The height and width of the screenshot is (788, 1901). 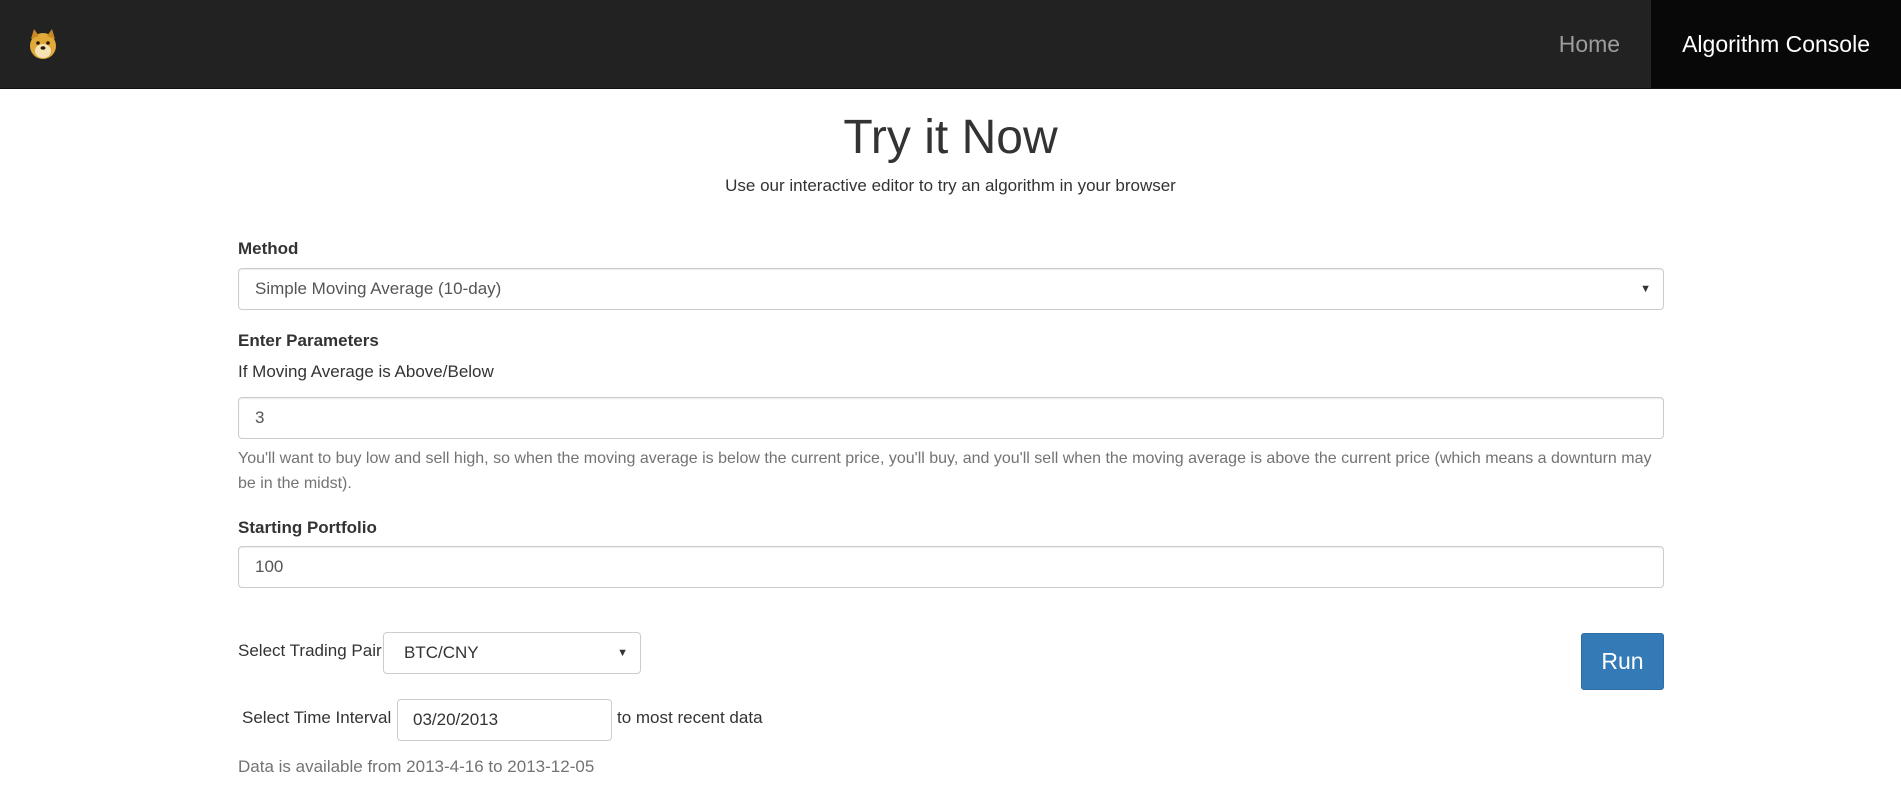 I want to click on parameters-label: Enter Parameters, so click(x=308, y=340).